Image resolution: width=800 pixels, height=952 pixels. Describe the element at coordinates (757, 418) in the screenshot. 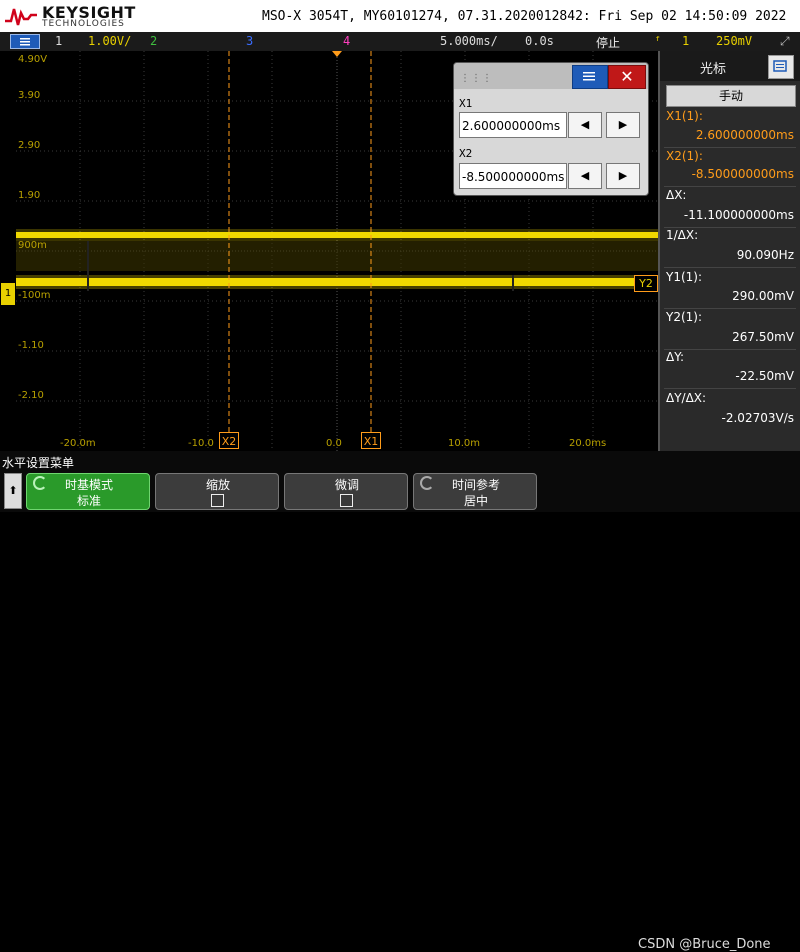

I see `readout-value: -2.02703V/s` at that location.